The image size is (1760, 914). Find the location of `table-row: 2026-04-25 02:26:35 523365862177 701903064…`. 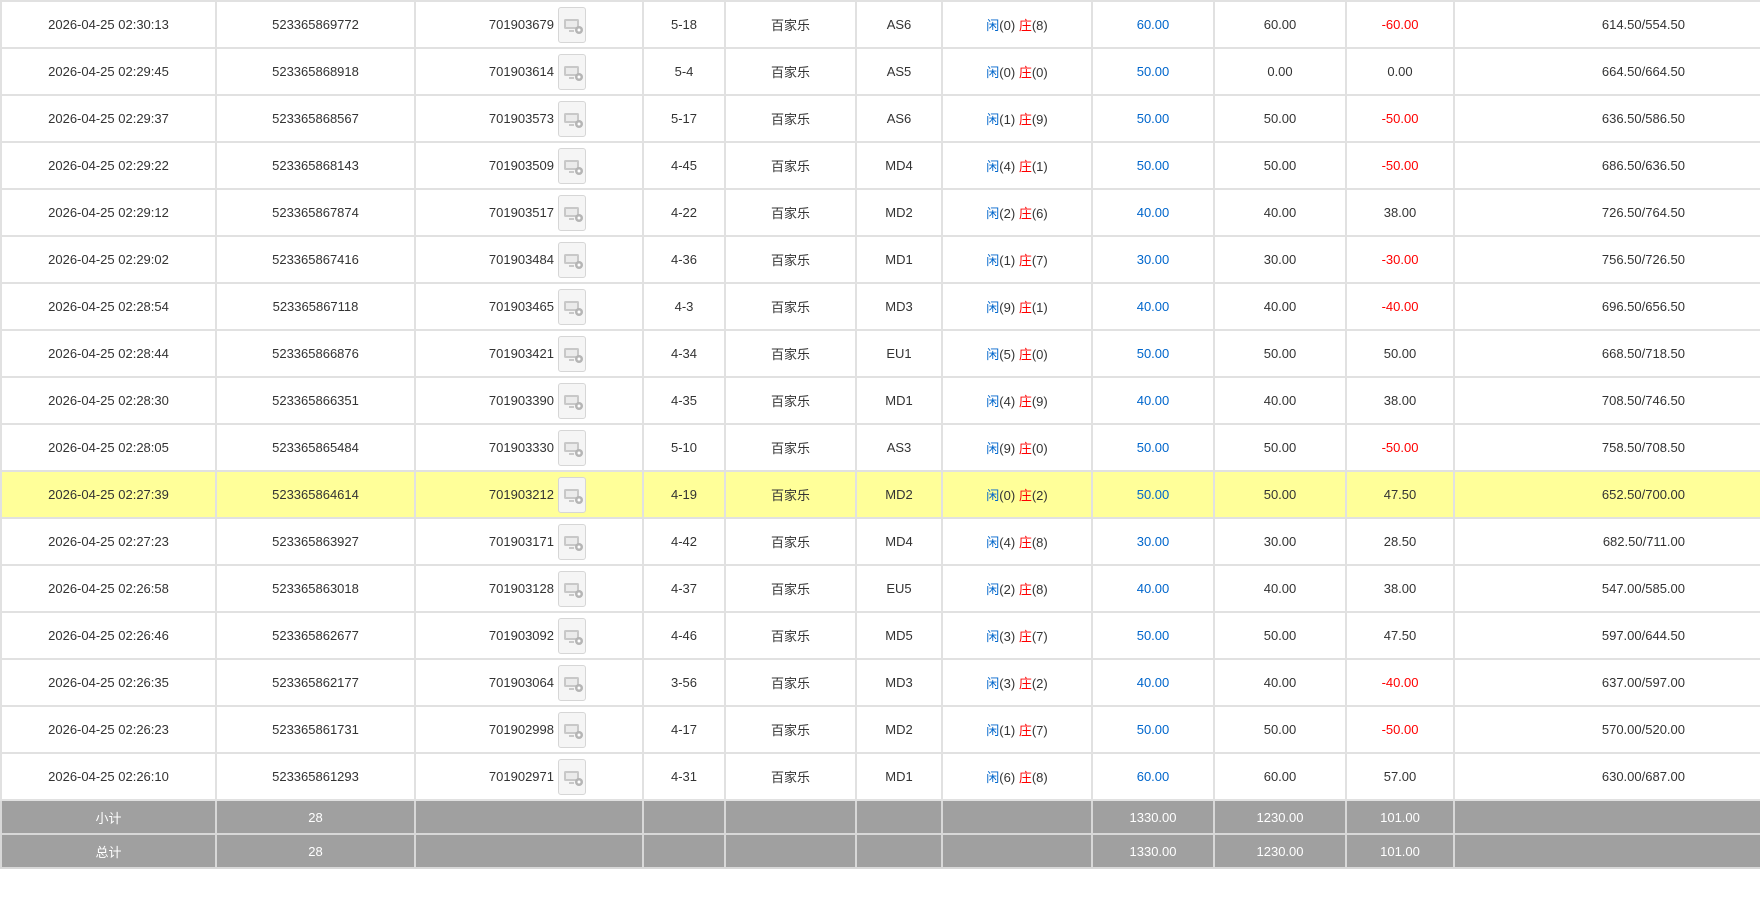

table-row: 2026-04-25 02:26:35 523365862177 701903064… is located at coordinates (880, 682).